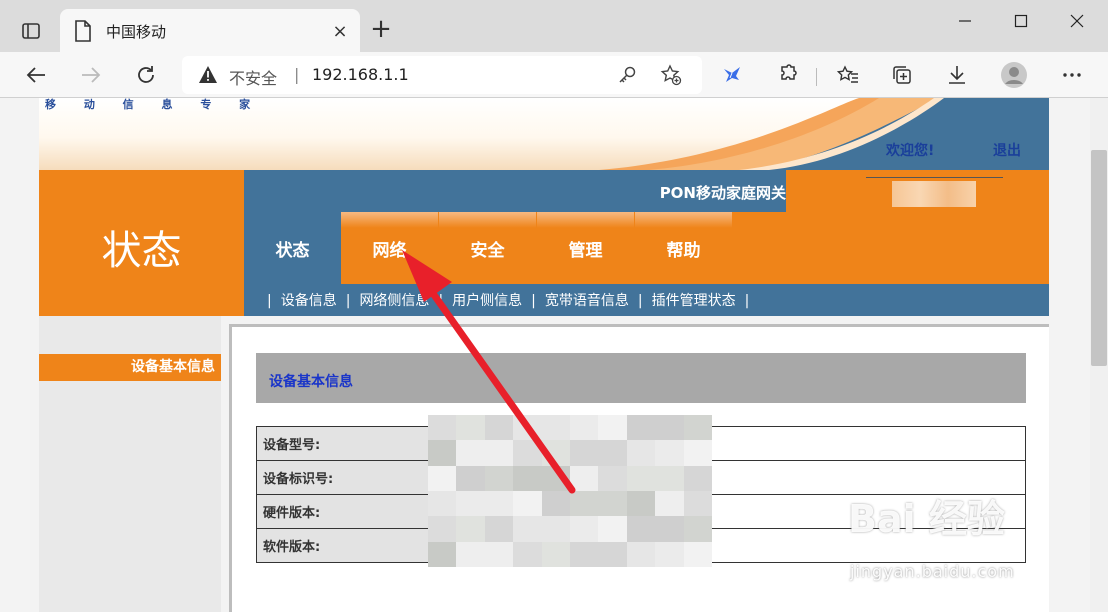  What do you see at coordinates (671, 75) in the screenshot?
I see `add-favorite-icon` at bounding box center [671, 75].